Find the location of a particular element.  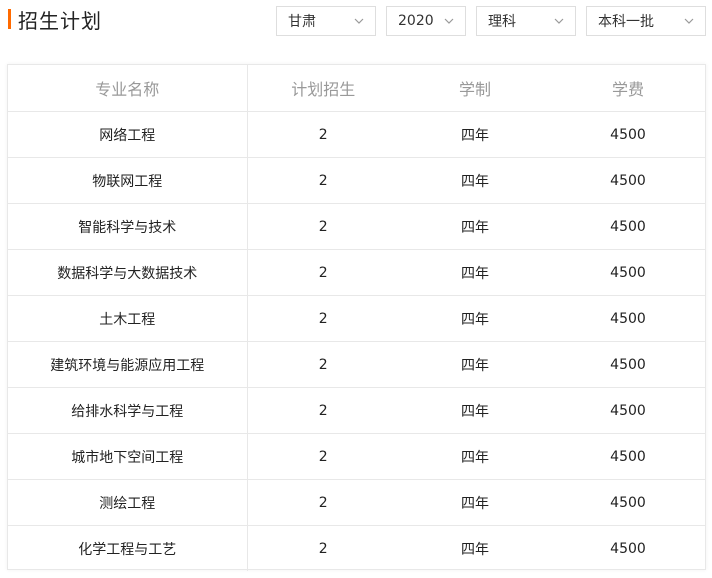

province-select: 甘肃 is located at coordinates (326, 21).